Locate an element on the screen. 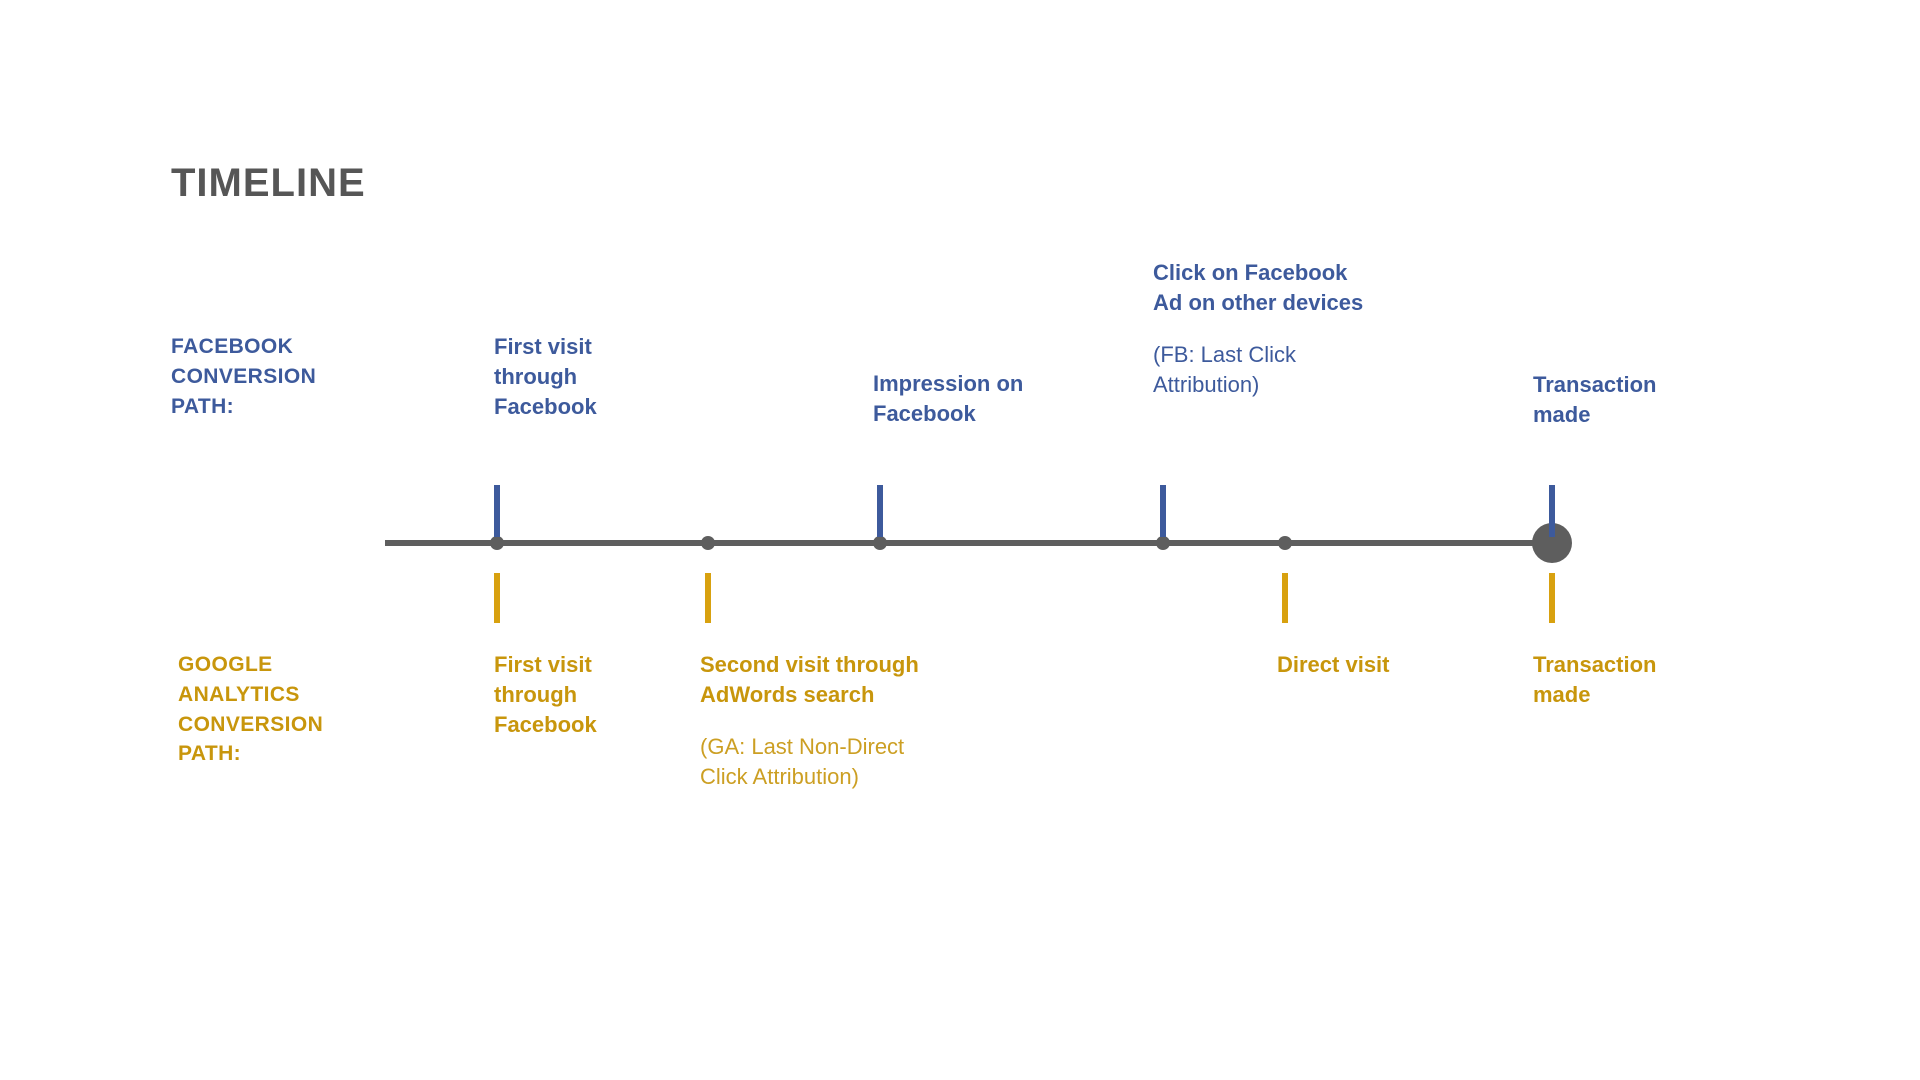 Image resolution: width=1920 pixels, height=1080 pixels. event-label-ga-transaction: Transaction made is located at coordinates (1648, 680).